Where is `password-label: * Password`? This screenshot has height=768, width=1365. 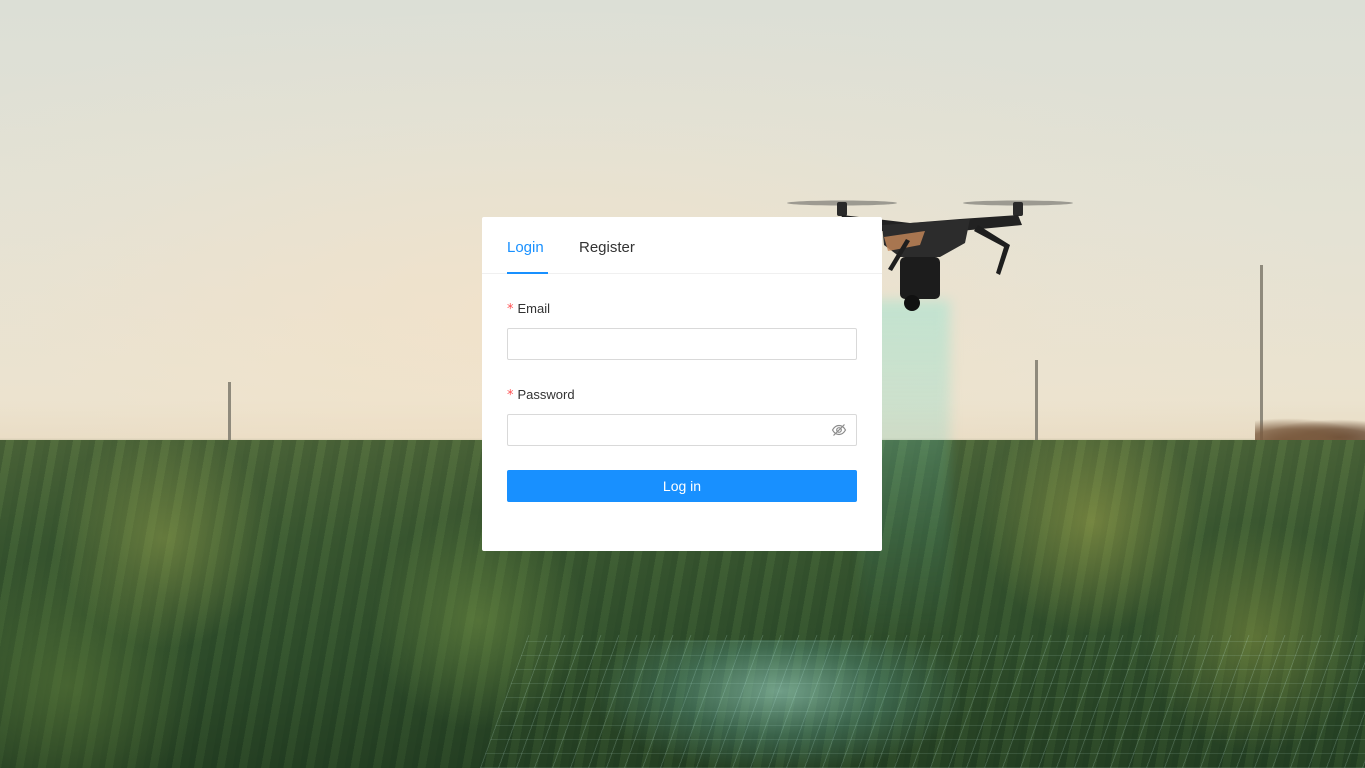
password-label: * Password is located at coordinates (541, 395).